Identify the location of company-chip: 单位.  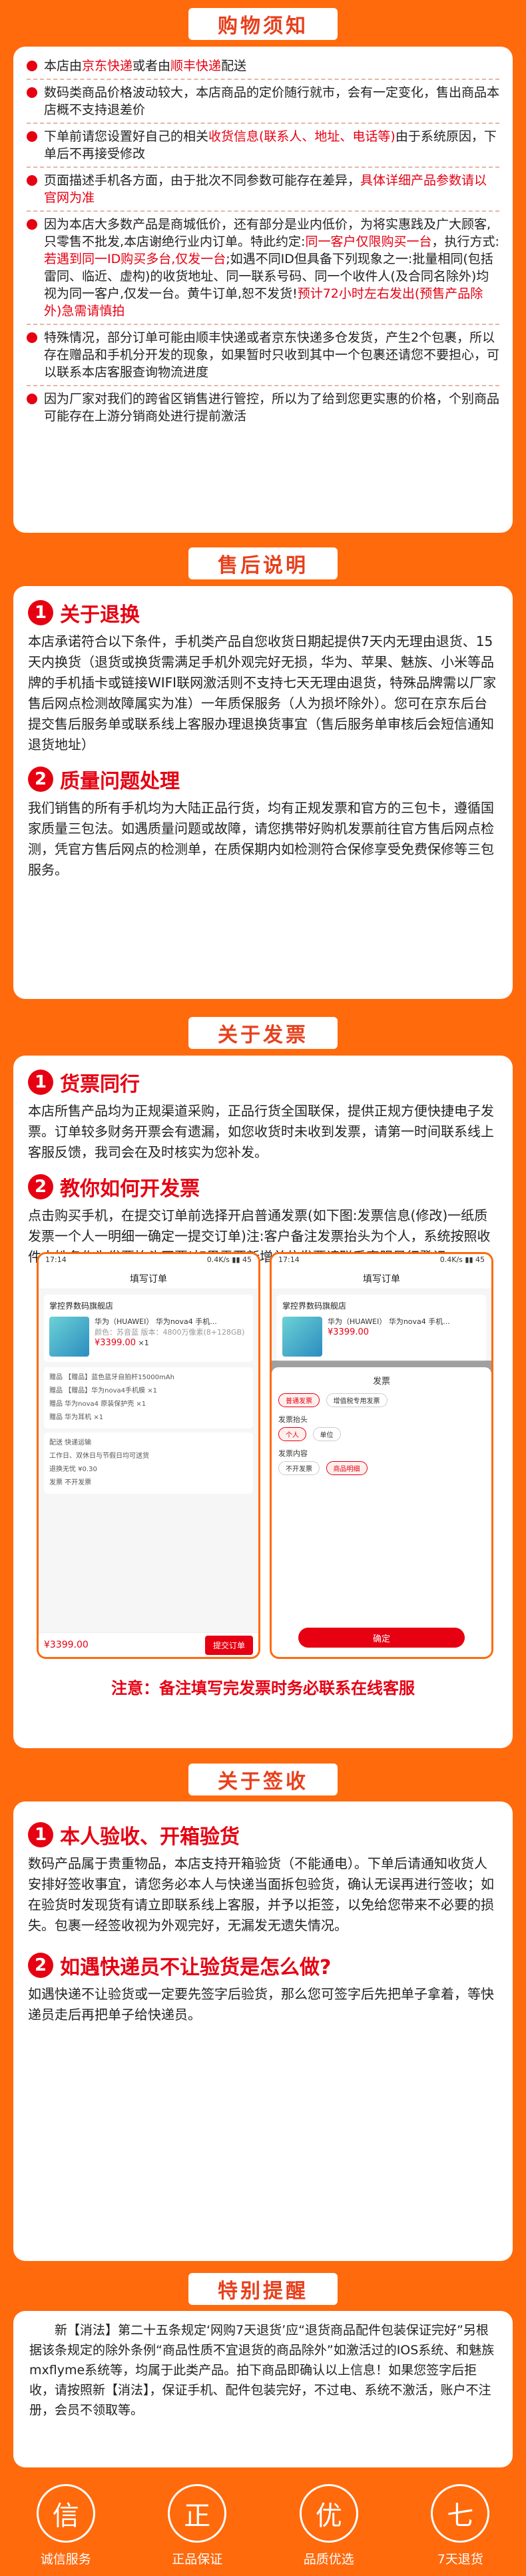
(326, 1434).